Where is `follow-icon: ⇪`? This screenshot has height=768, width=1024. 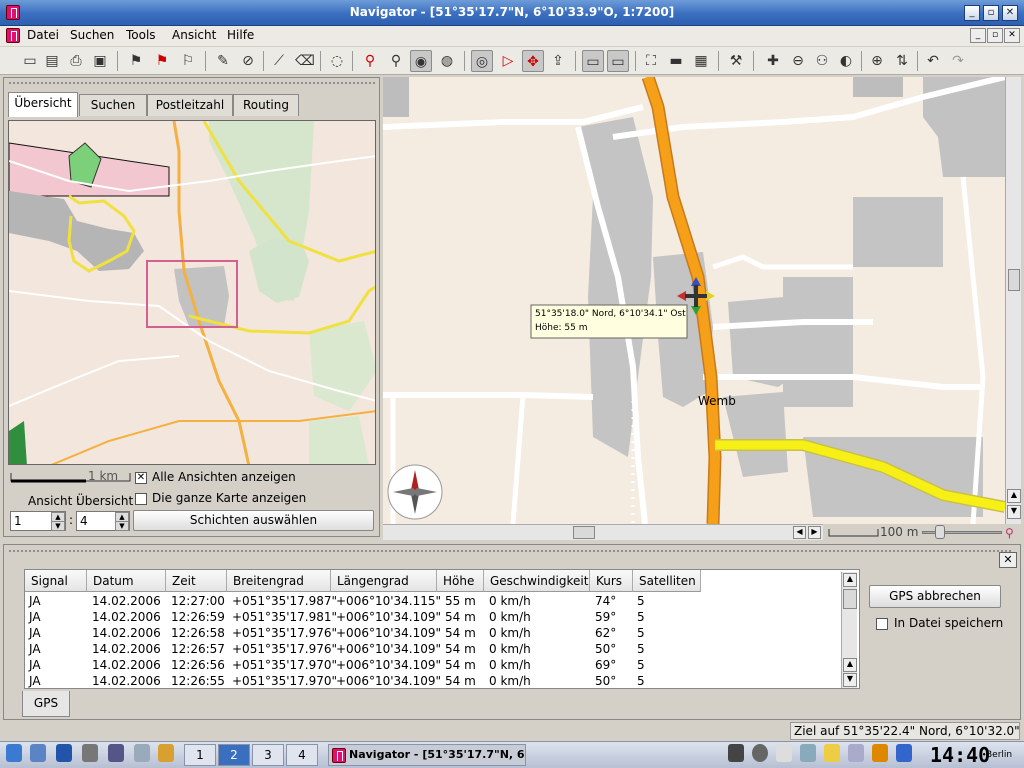 follow-icon: ⇪ is located at coordinates (558, 61).